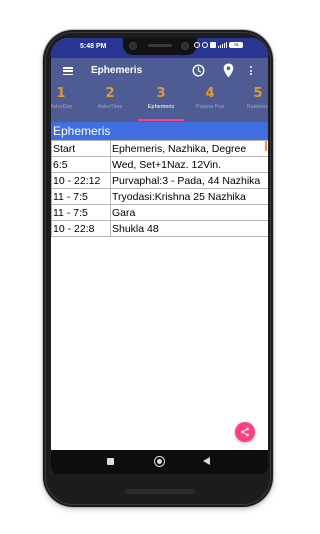 The width and height of the screenshot is (320, 534). What do you see at coordinates (189, 180) in the screenshot?
I see `table-cell-detail: Purvaphal:3 - Pada, 44 Nazhika` at bounding box center [189, 180].